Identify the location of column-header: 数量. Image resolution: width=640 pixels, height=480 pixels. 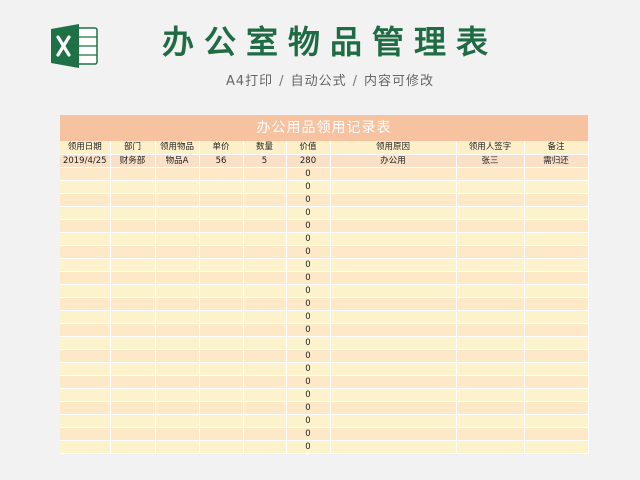
(265, 148).